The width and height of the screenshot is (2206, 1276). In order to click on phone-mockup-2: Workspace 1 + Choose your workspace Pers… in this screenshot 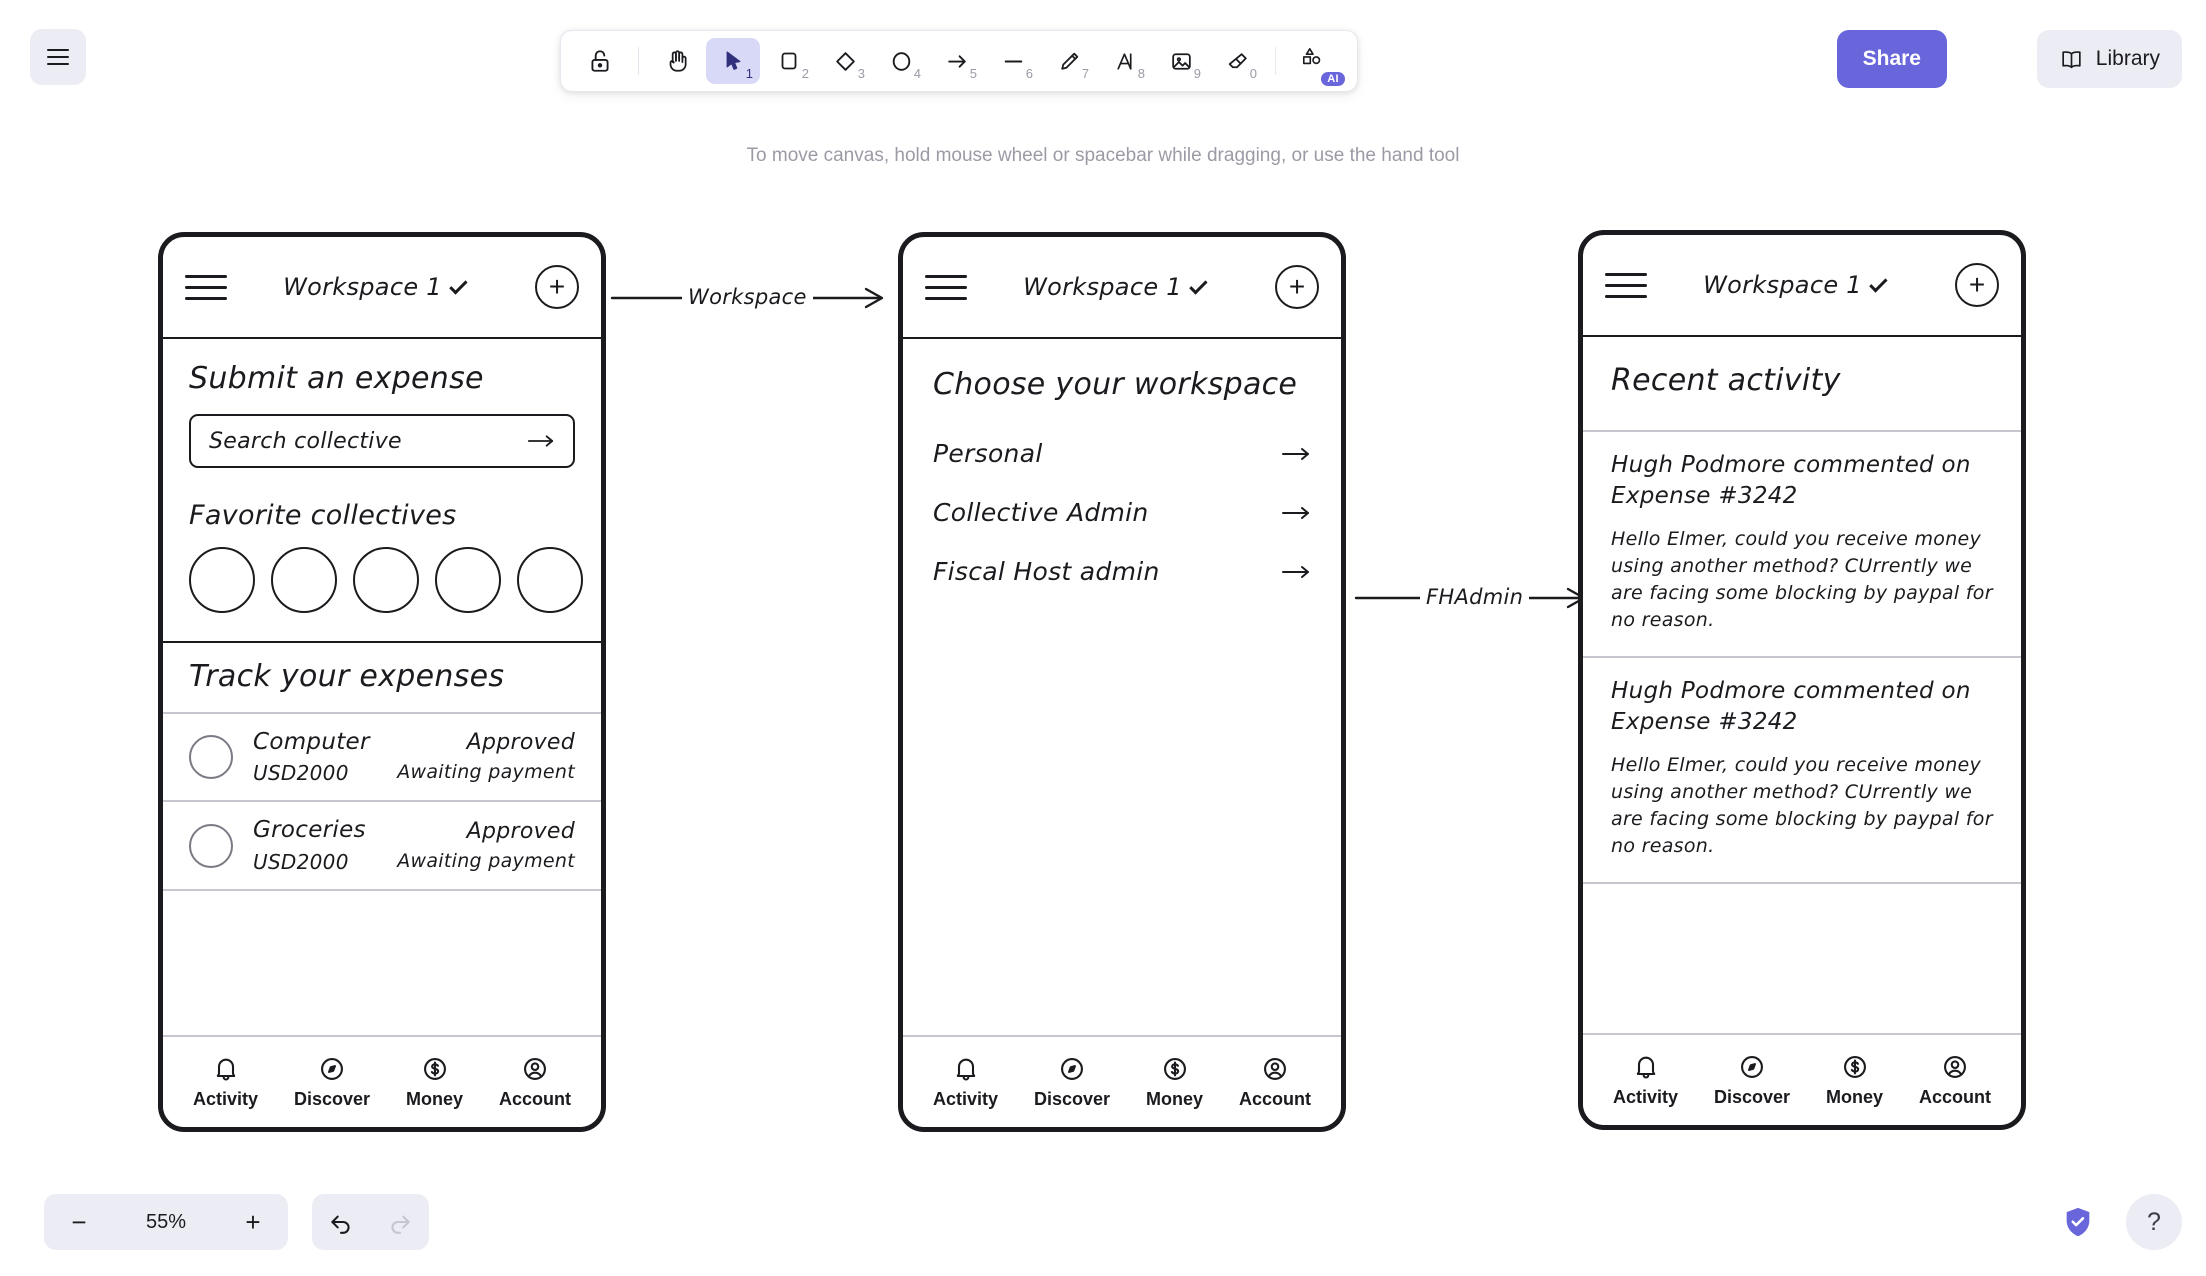, I will do `click(1122, 682)`.